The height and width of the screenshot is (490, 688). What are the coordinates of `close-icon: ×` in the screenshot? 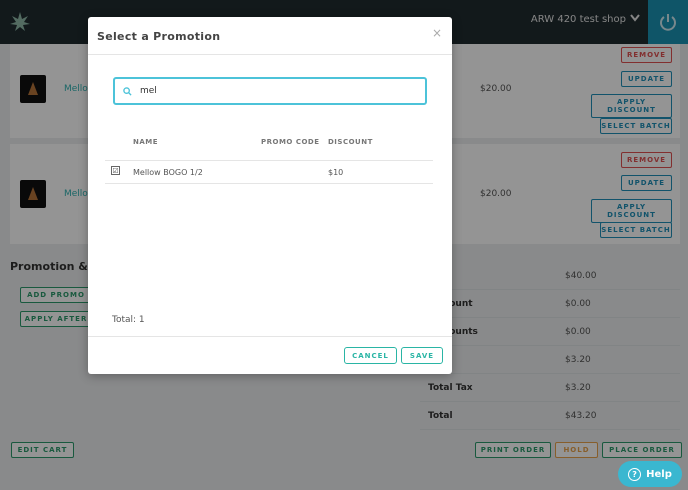 It's located at (437, 33).